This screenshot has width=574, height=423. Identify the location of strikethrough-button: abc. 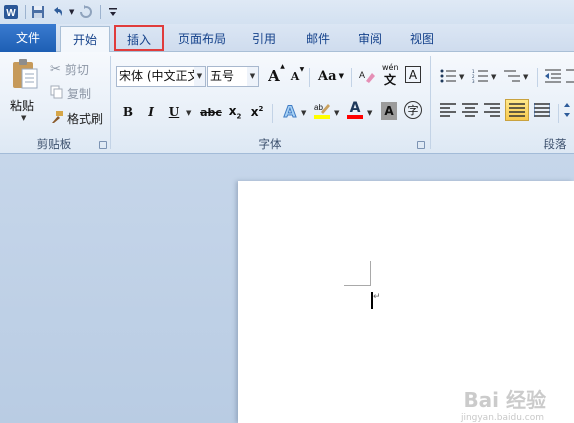
(211, 112).